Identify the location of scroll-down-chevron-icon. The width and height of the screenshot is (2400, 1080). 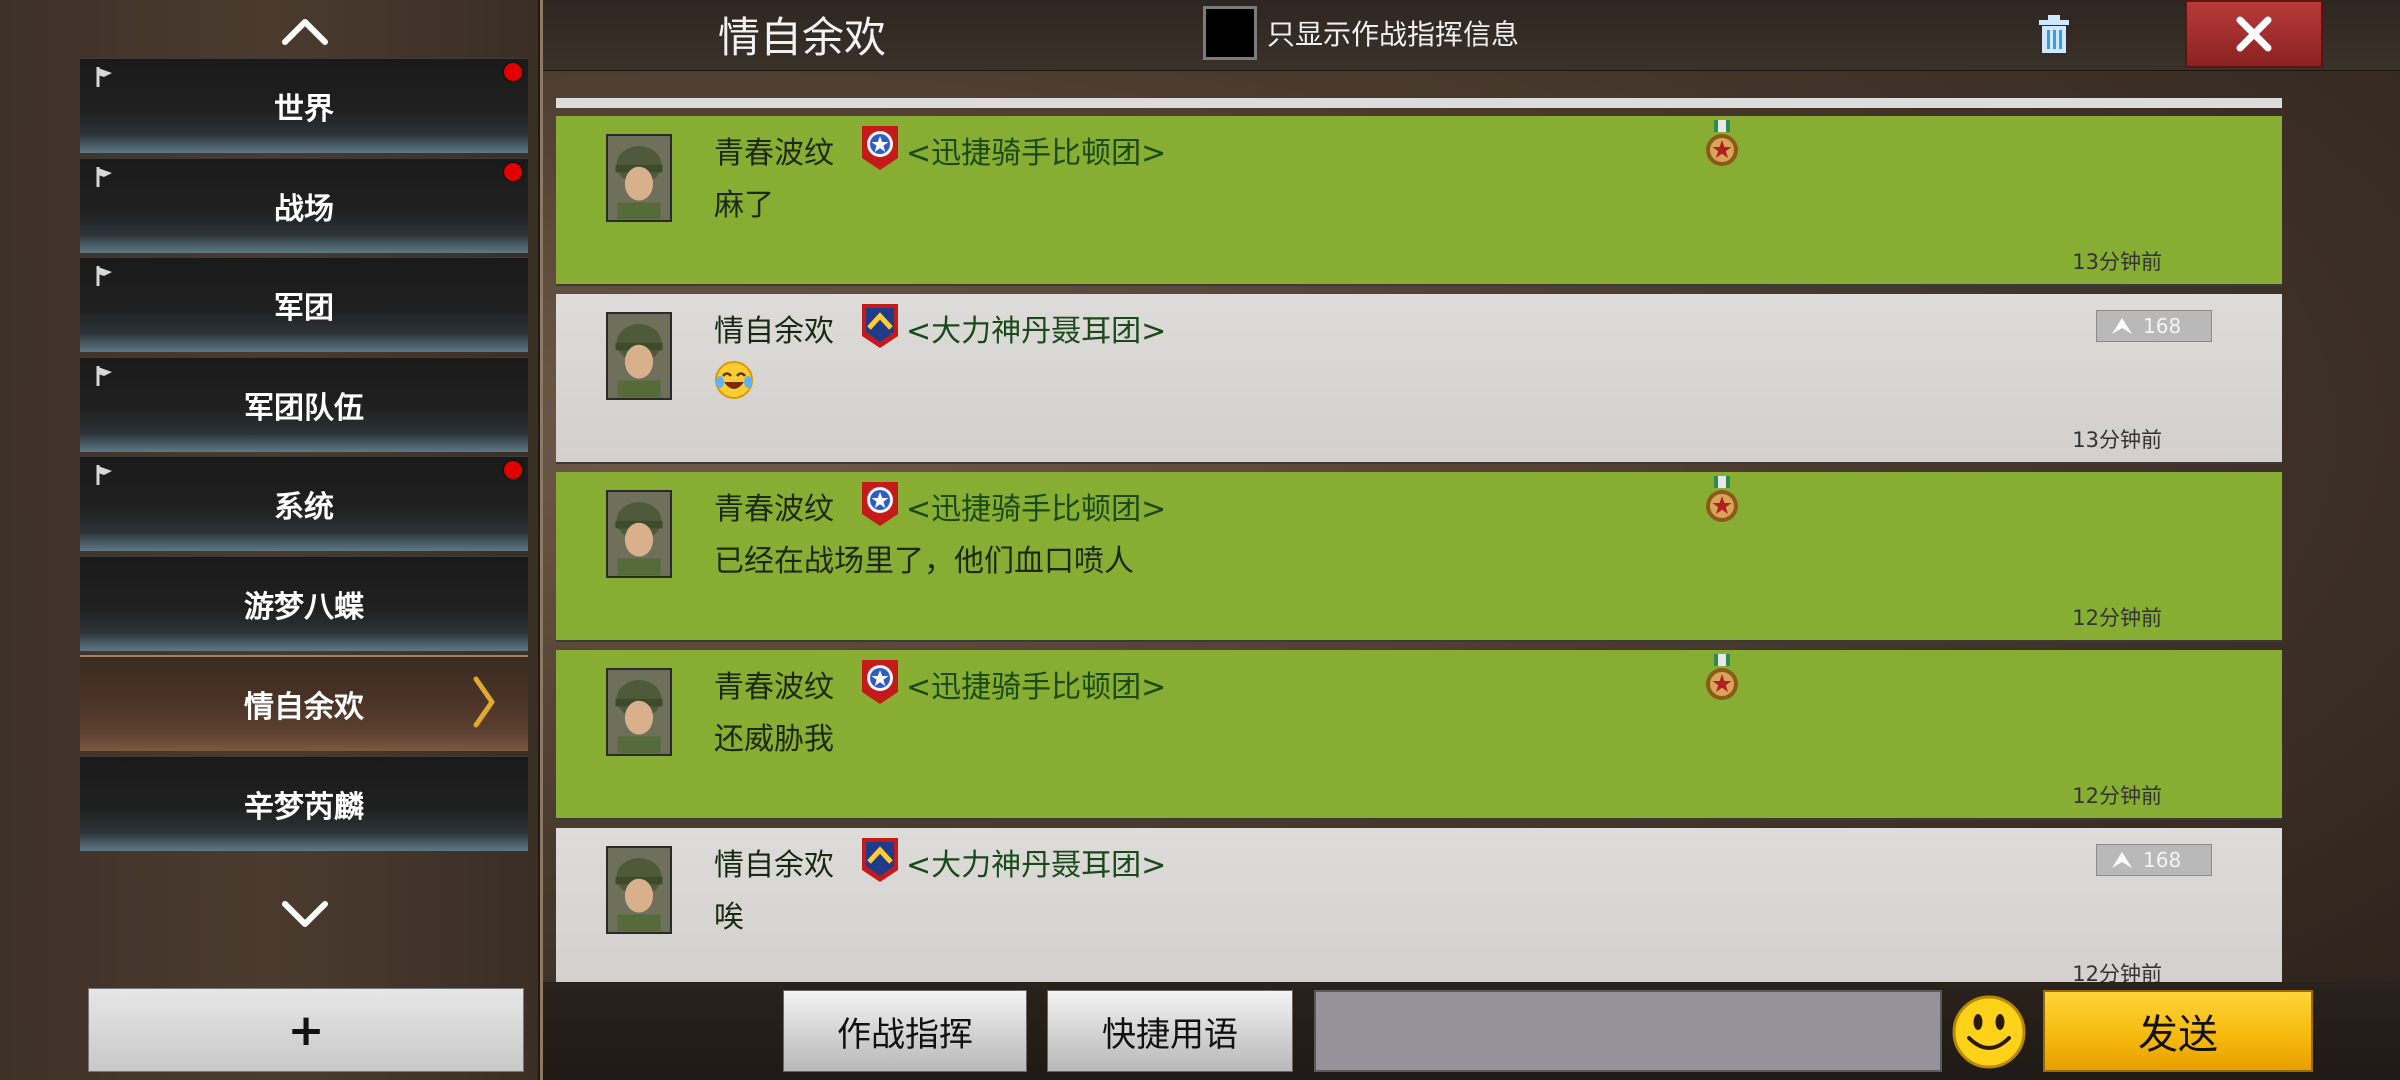
(305, 915).